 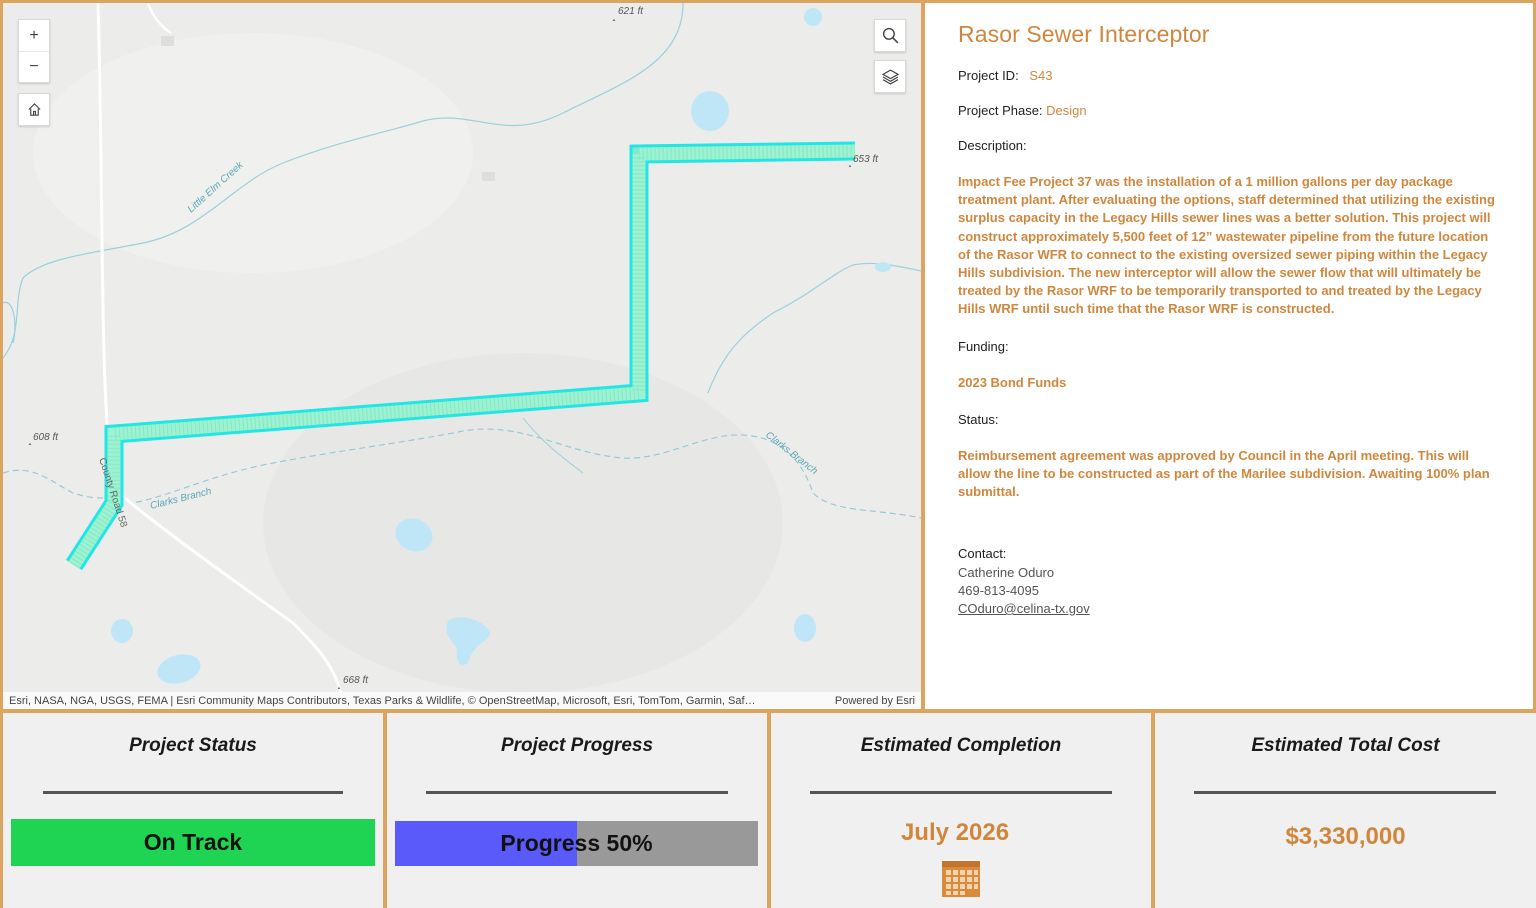 What do you see at coordinates (34, 35) in the screenshot?
I see `zoom-in-button: +` at bounding box center [34, 35].